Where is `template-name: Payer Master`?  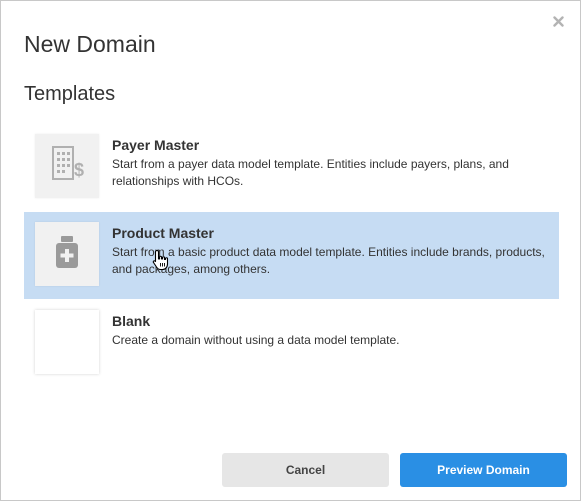 template-name: Payer Master is located at coordinates (156, 145).